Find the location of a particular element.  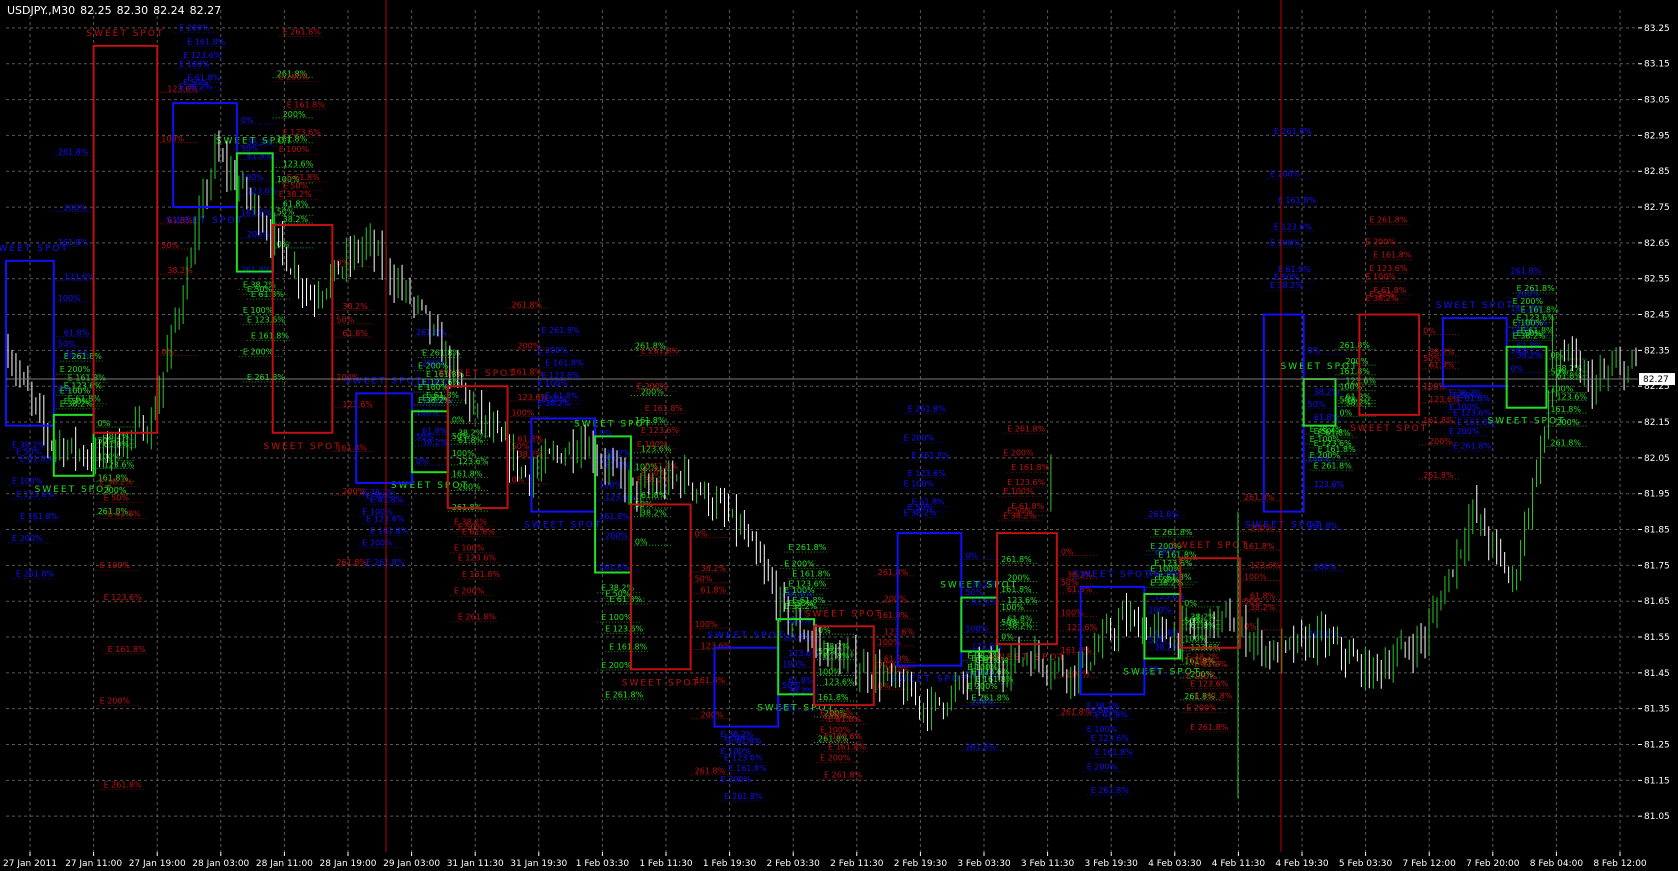

y-tick-label: 82.45 is located at coordinates (1657, 316).